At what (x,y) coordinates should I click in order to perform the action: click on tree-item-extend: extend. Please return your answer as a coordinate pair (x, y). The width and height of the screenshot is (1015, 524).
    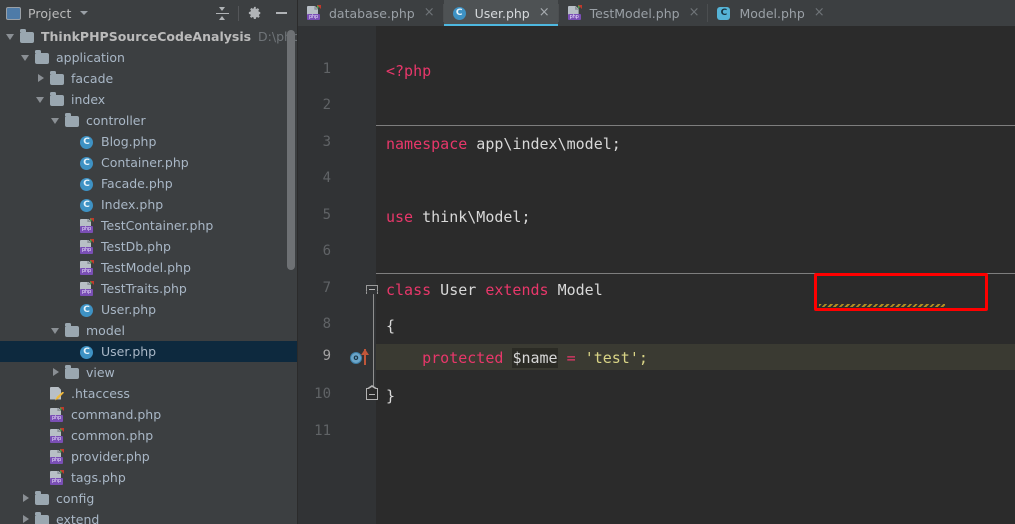
    Looking at the image, I should click on (149, 516).